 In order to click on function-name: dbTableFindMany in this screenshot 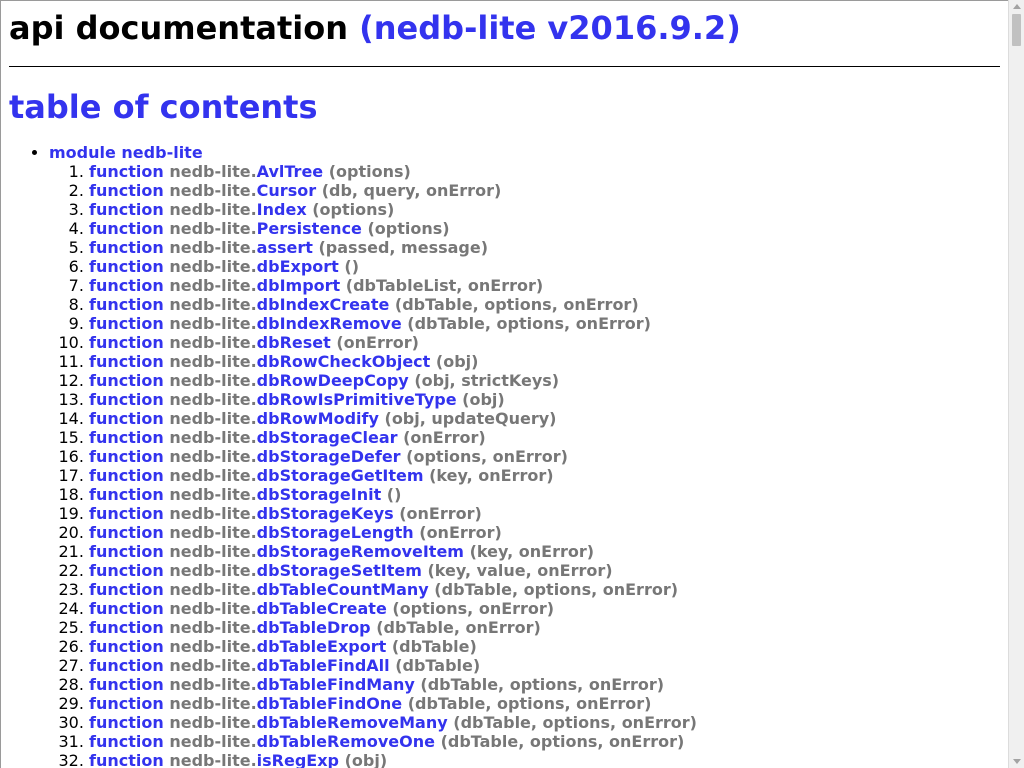, I will do `click(335, 684)`.